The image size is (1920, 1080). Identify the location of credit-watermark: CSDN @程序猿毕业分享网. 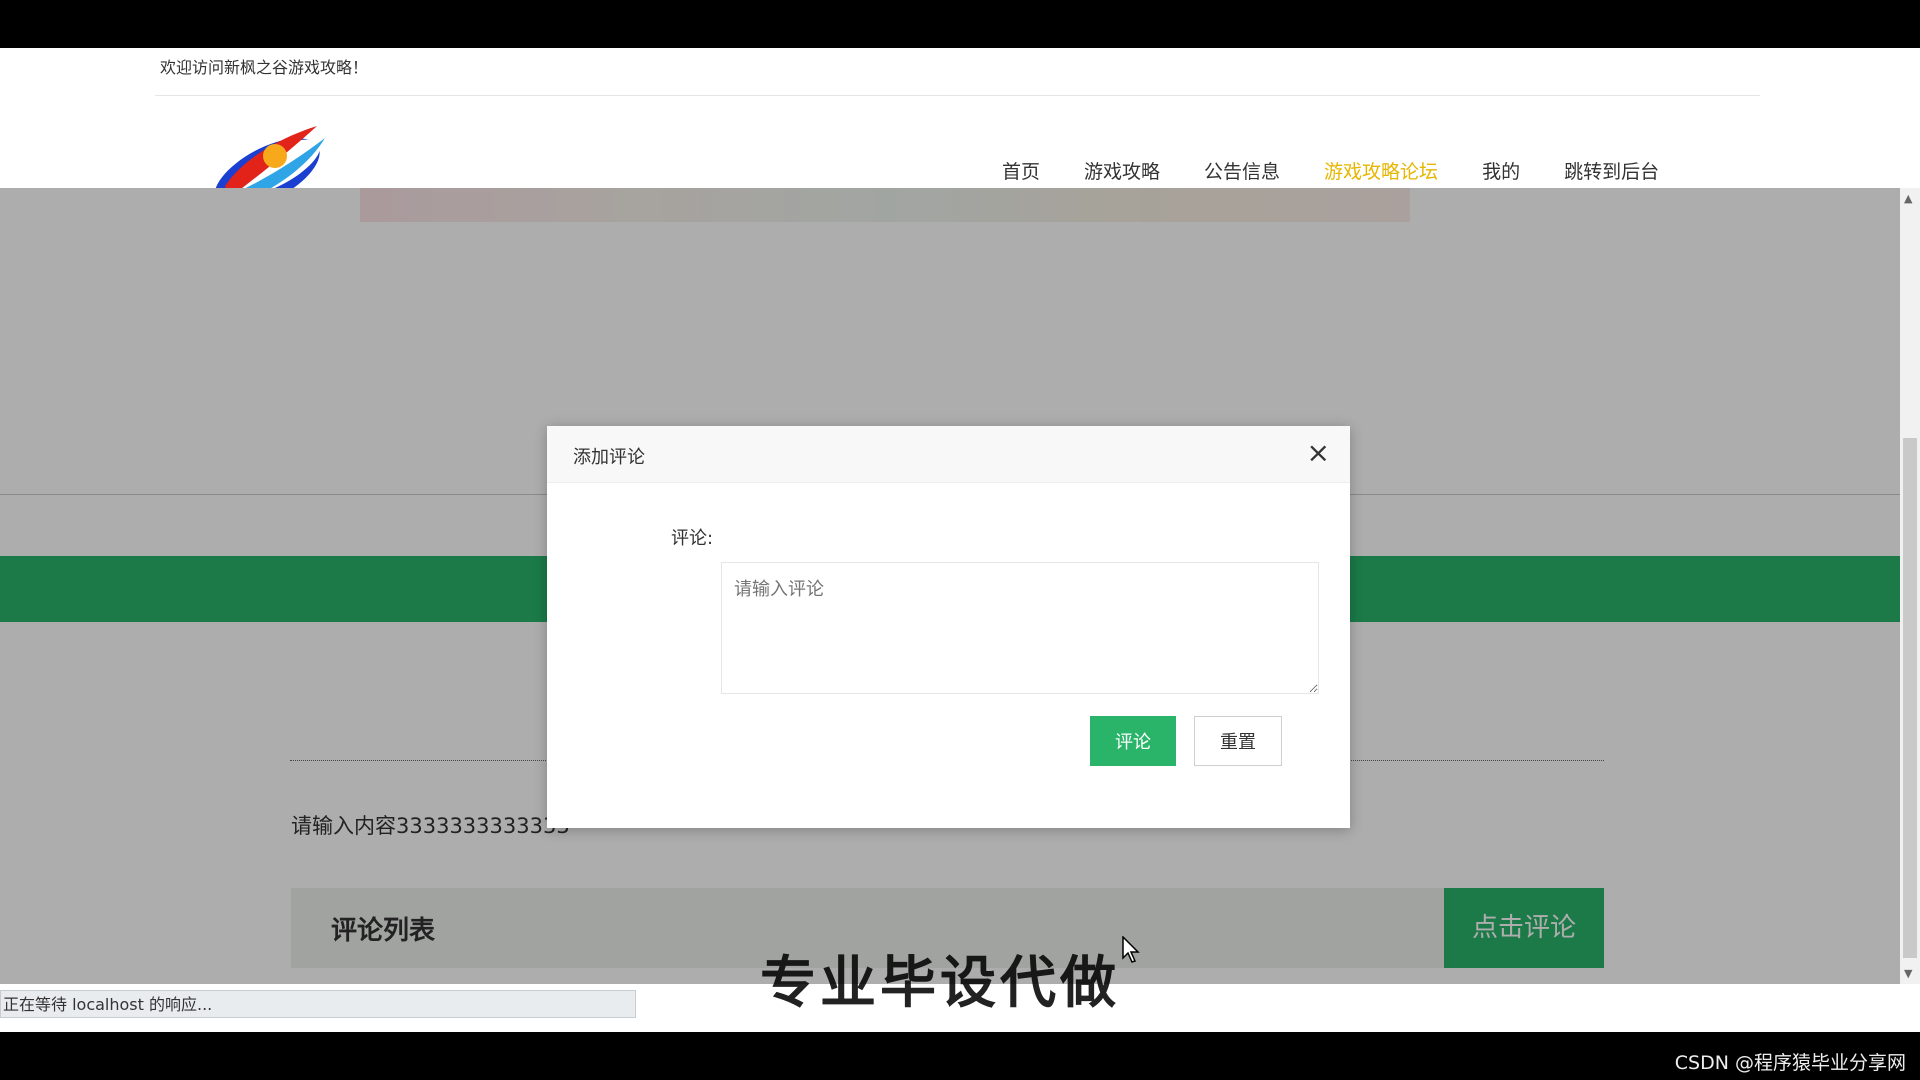
(1790, 1063).